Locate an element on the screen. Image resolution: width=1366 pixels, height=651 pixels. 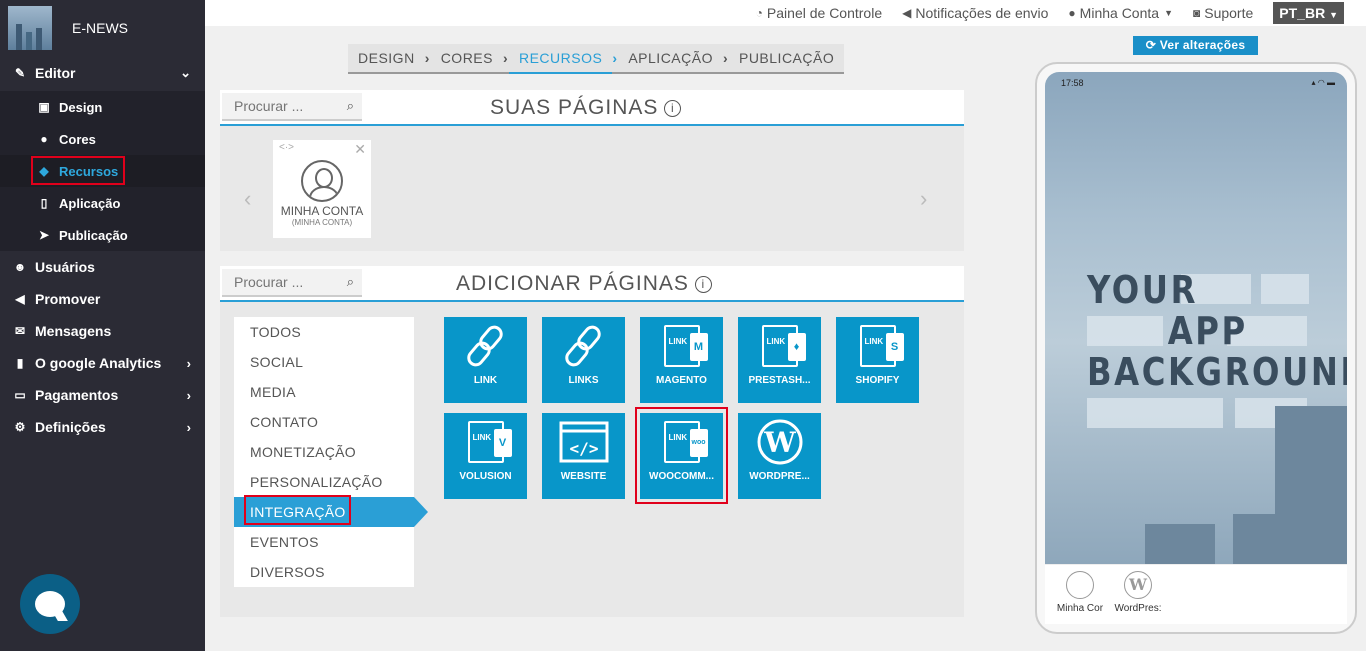
category-monetizacao: MONETIZAÇÃO is located at coordinates (324, 452).